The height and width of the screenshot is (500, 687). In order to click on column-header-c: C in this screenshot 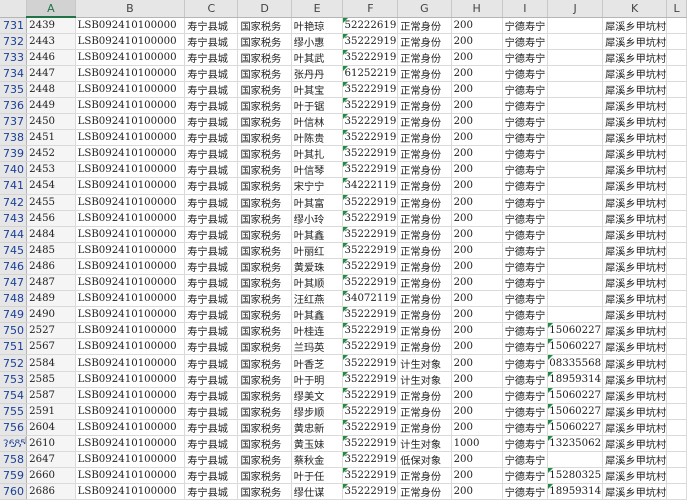, I will do `click(211, 9)`.